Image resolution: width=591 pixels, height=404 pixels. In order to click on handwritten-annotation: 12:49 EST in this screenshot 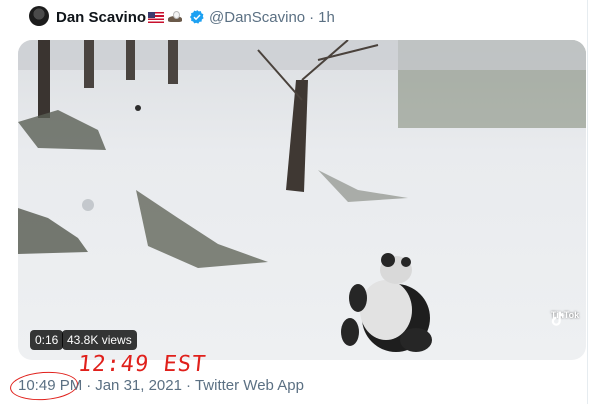, I will do `click(142, 364)`.